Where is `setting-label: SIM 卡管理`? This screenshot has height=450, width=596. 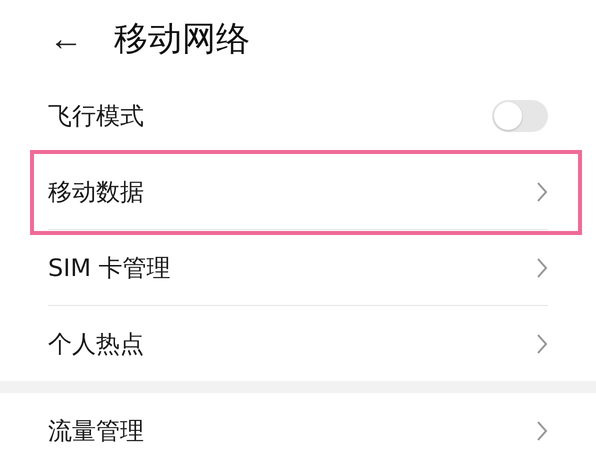
setting-label: SIM 卡管理 is located at coordinates (109, 268).